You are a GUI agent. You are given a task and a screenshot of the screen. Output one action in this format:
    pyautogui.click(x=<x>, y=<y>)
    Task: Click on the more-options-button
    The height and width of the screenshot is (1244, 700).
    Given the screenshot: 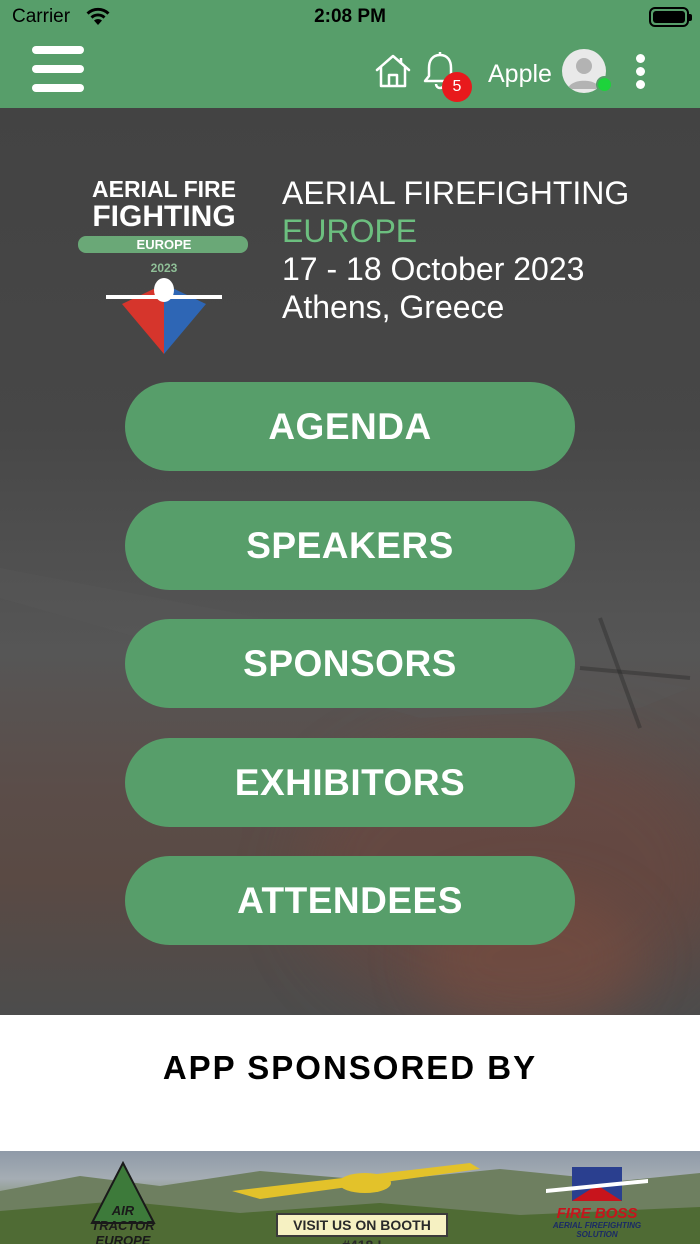 What is the action you would take?
    pyautogui.click(x=641, y=72)
    